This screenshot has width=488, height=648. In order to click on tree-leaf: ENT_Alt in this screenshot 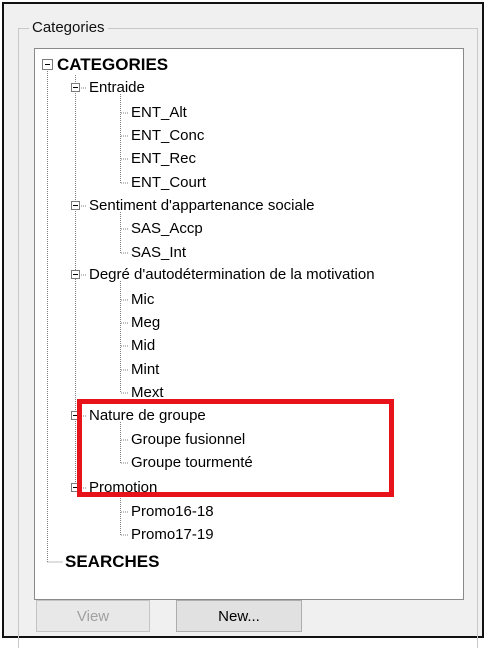, I will do `click(159, 113)`.